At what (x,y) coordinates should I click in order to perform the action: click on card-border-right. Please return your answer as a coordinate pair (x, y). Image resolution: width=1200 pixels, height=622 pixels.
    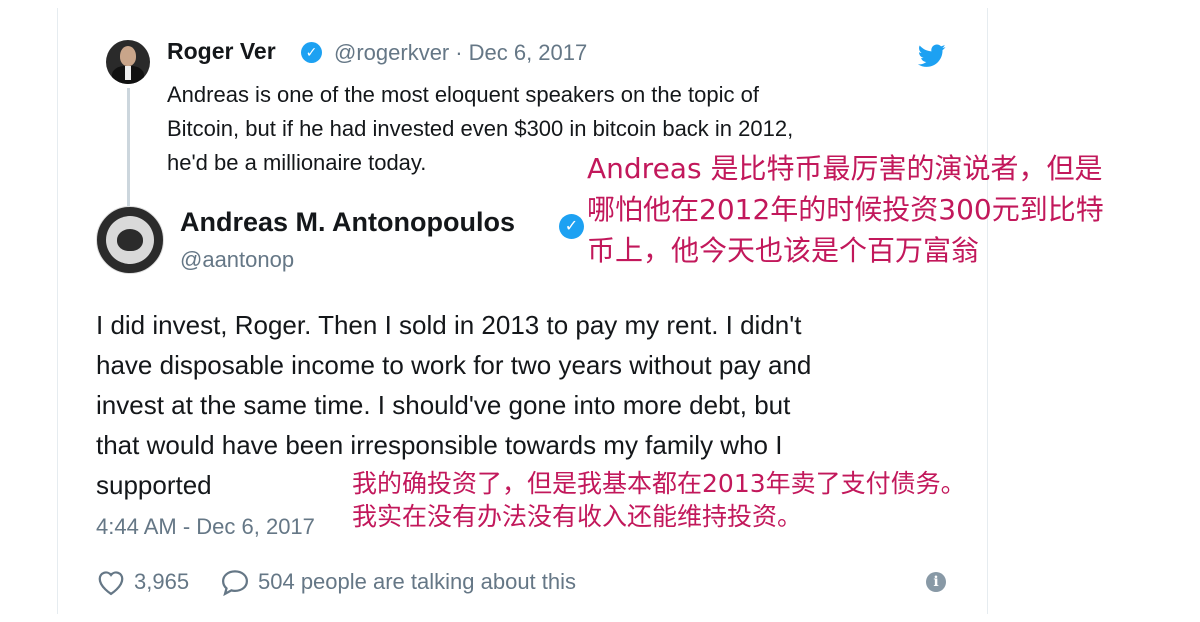
    Looking at the image, I should click on (987, 311).